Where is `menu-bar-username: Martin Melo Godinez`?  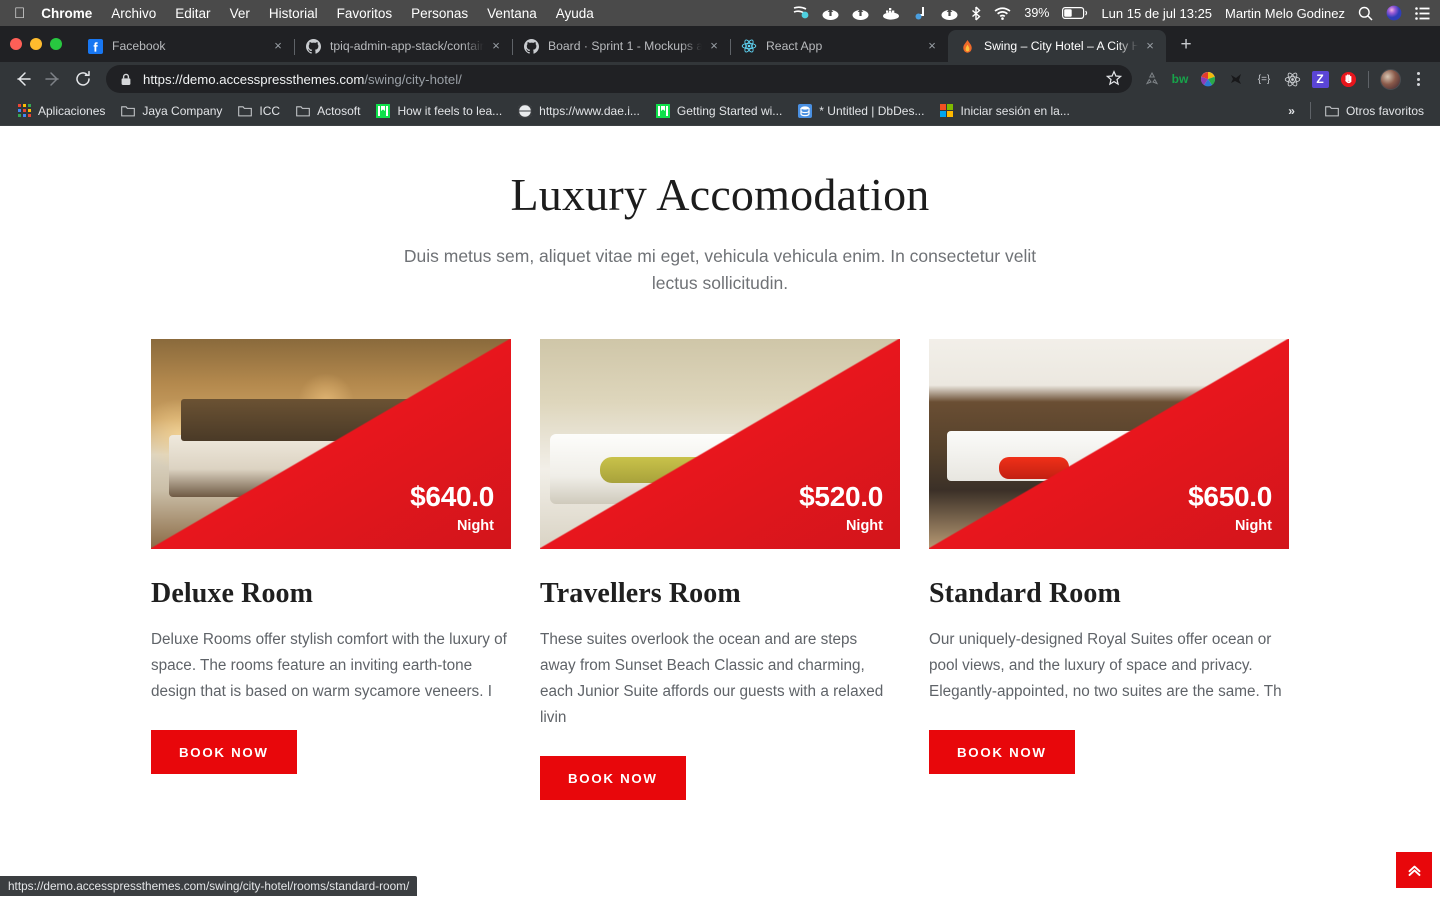 menu-bar-username: Martin Melo Godinez is located at coordinates (1285, 13).